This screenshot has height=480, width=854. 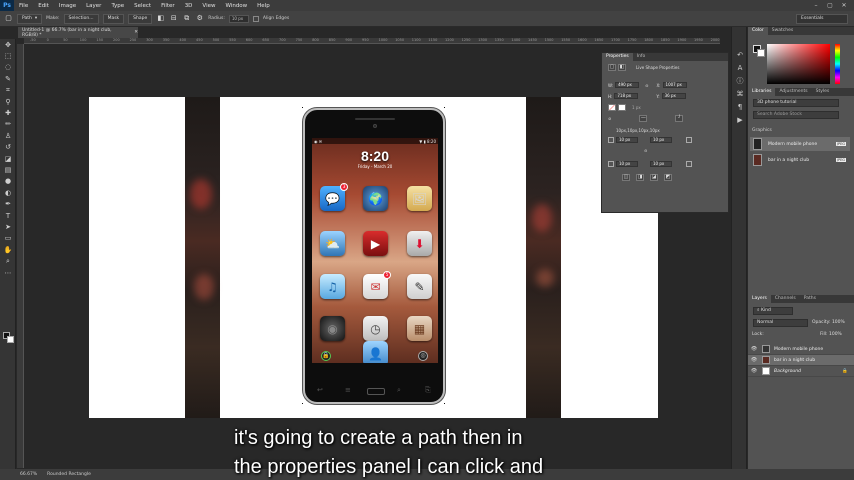 What do you see at coordinates (8, 181) in the screenshot?
I see `blur-tool-icon: ●` at bounding box center [8, 181].